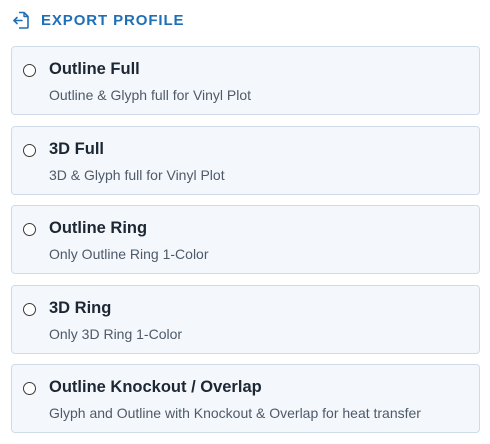 This screenshot has width=490, height=444. Describe the element at coordinates (77, 148) in the screenshot. I see `option-title: 3D Full` at that location.